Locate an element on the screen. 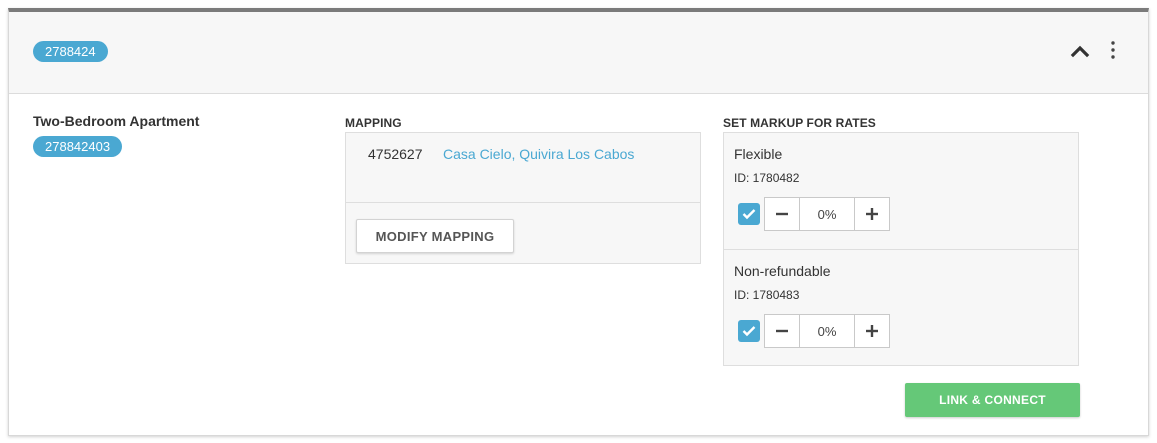 Image resolution: width=1157 pixels, height=443 pixels. markup-label: SET MARKUP FOR RATES is located at coordinates (799, 123).